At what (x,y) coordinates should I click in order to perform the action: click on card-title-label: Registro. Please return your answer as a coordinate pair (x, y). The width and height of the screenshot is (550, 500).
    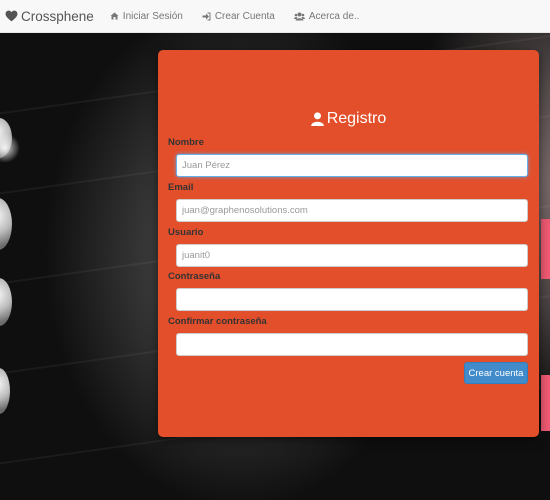
    Looking at the image, I should click on (356, 118).